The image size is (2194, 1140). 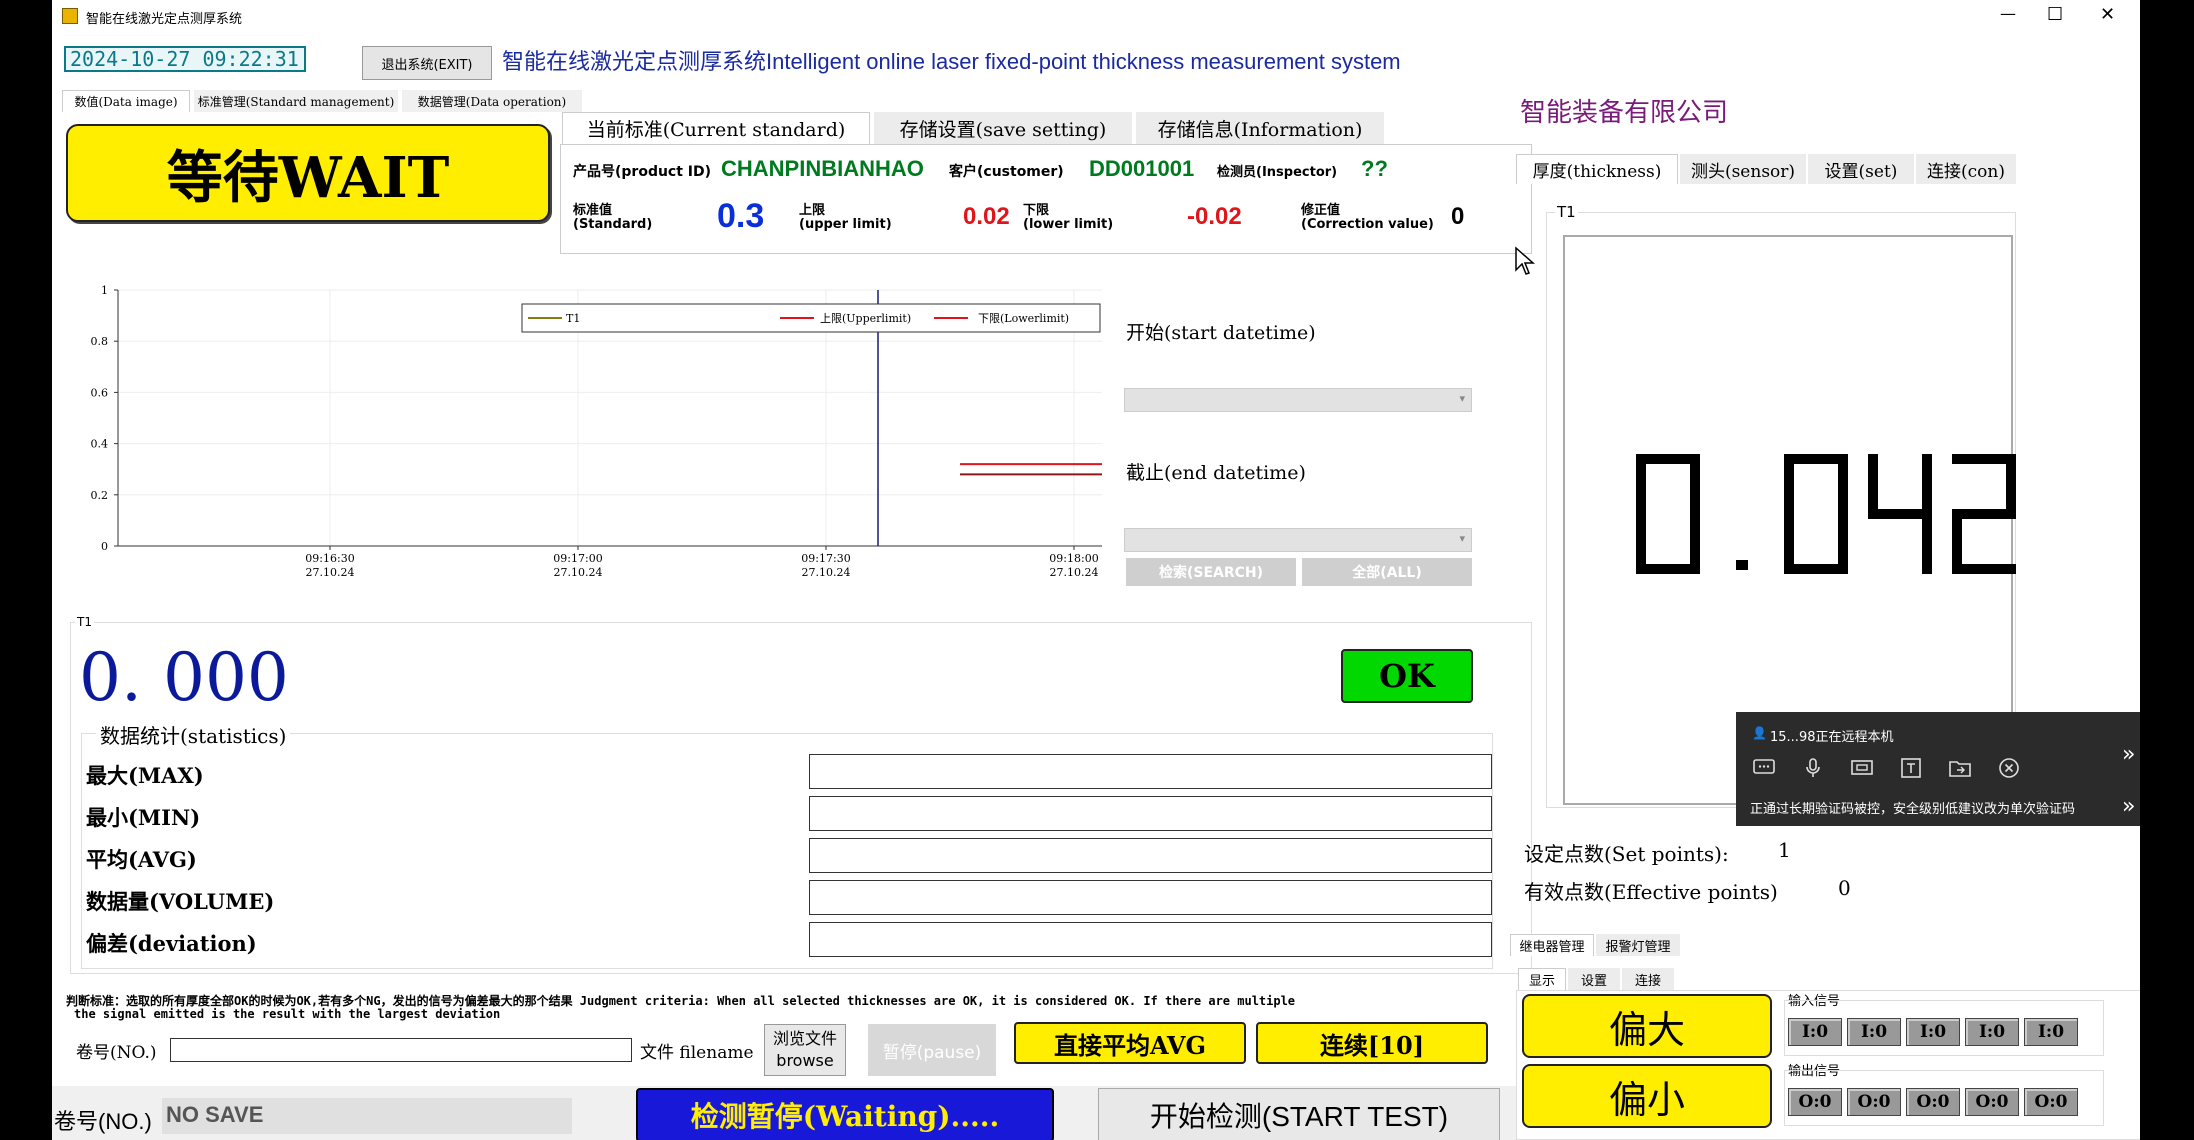 I want to click on y-tick-label: 0, so click(x=104, y=546).